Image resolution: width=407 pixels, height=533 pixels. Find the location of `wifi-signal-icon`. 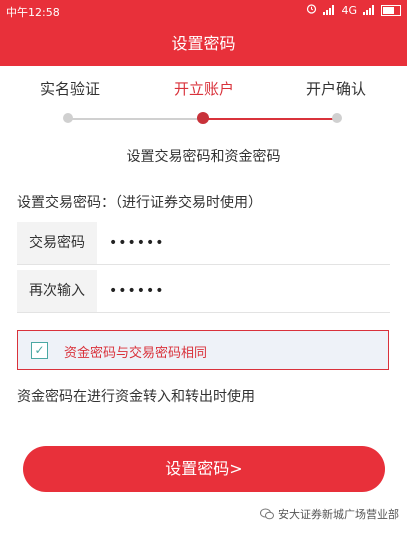

wifi-signal-icon is located at coordinates (329, 10).